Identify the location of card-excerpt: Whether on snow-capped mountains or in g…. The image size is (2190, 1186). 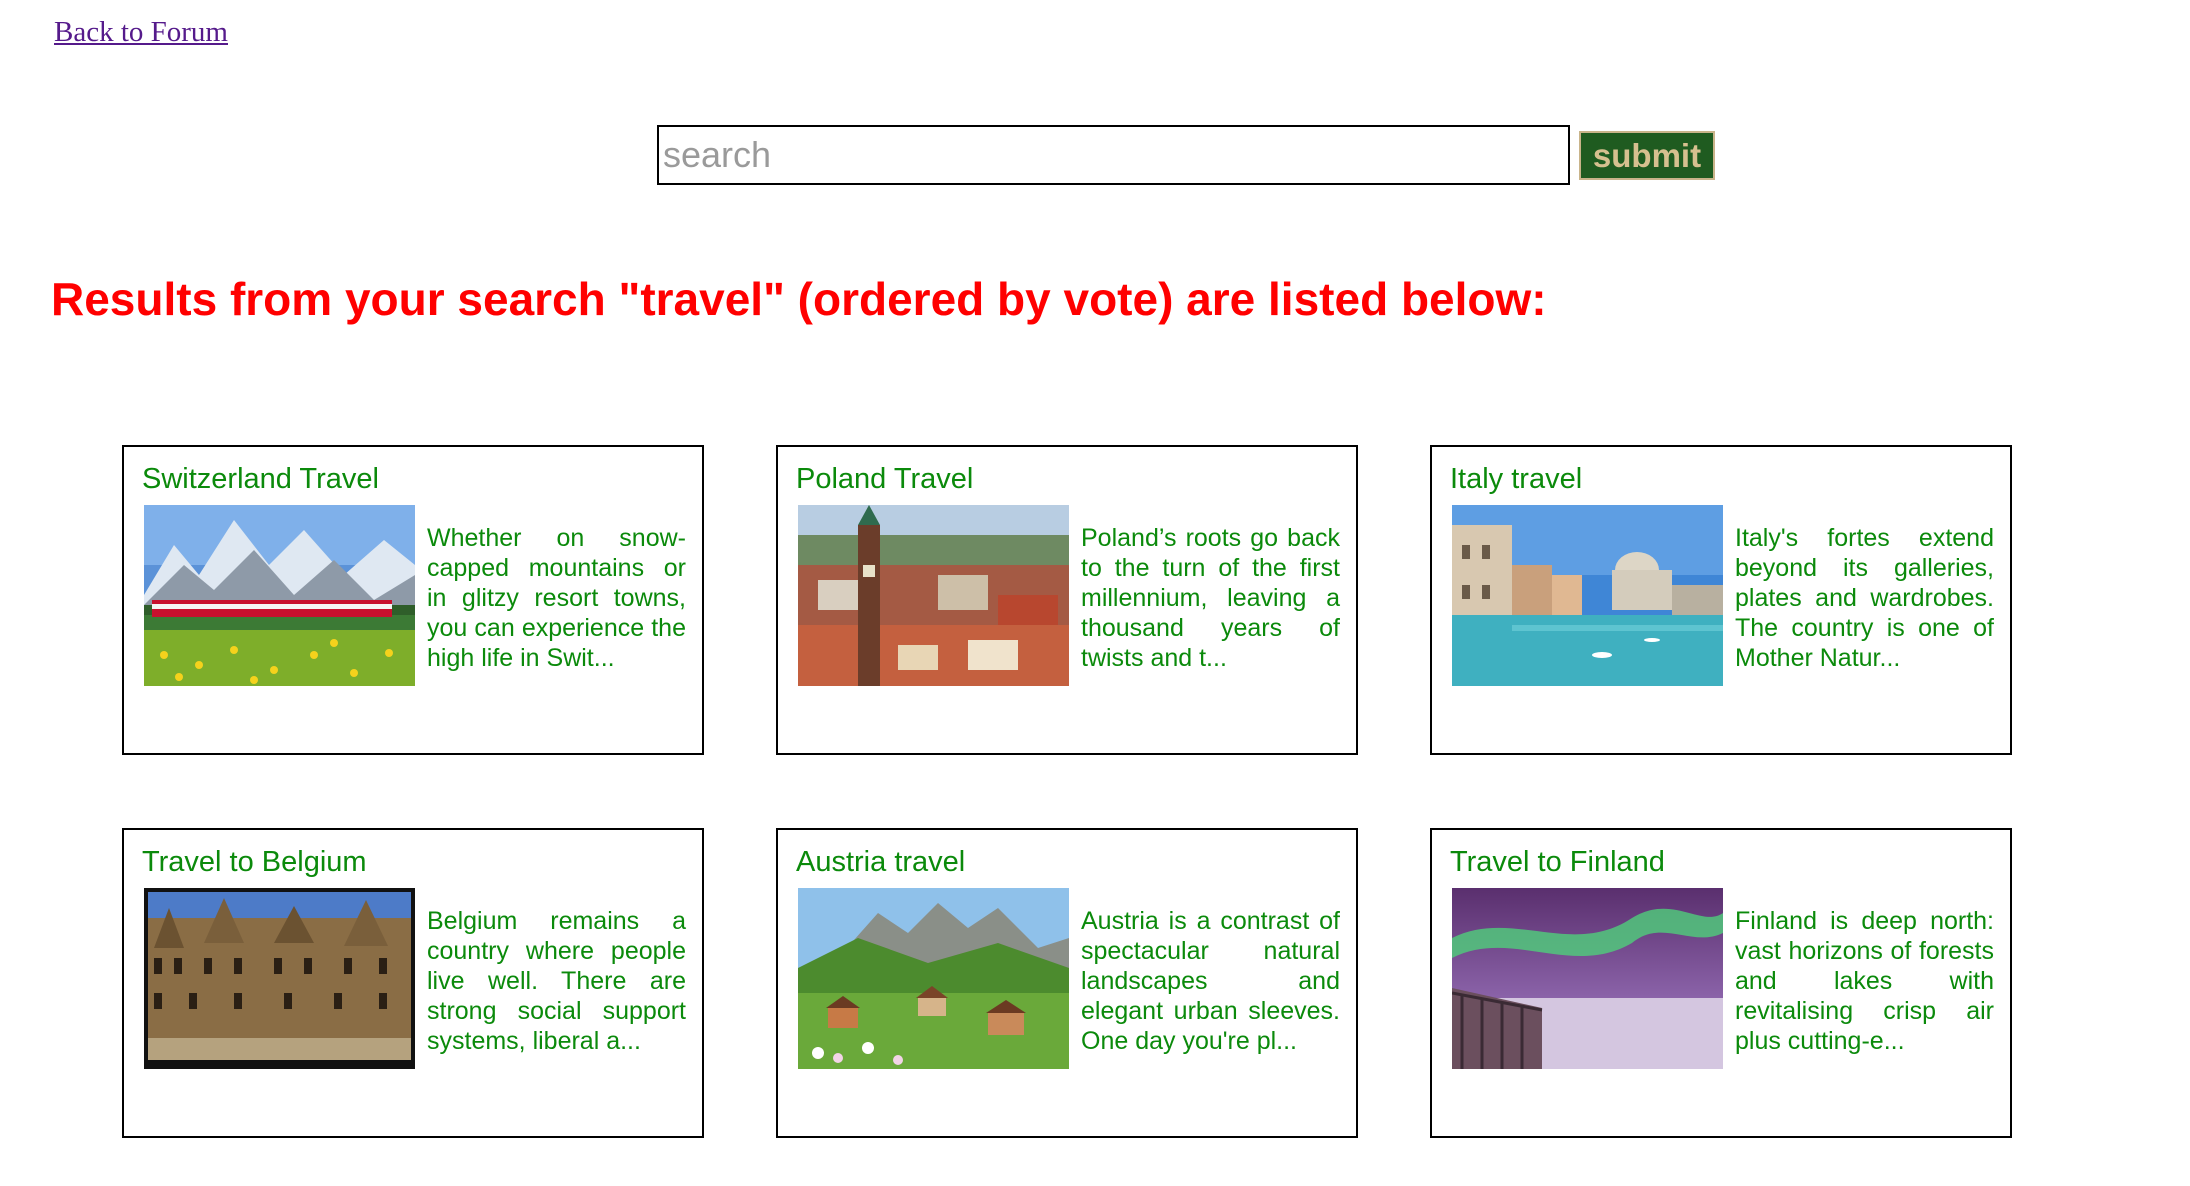
(556, 598).